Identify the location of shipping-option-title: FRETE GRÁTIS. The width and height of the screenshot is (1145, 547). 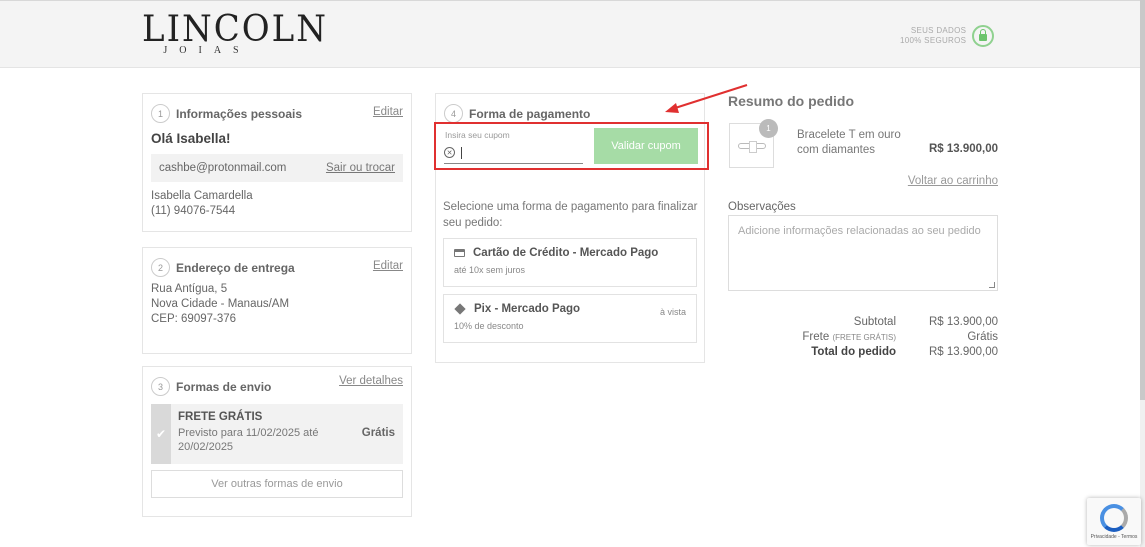
(220, 417).